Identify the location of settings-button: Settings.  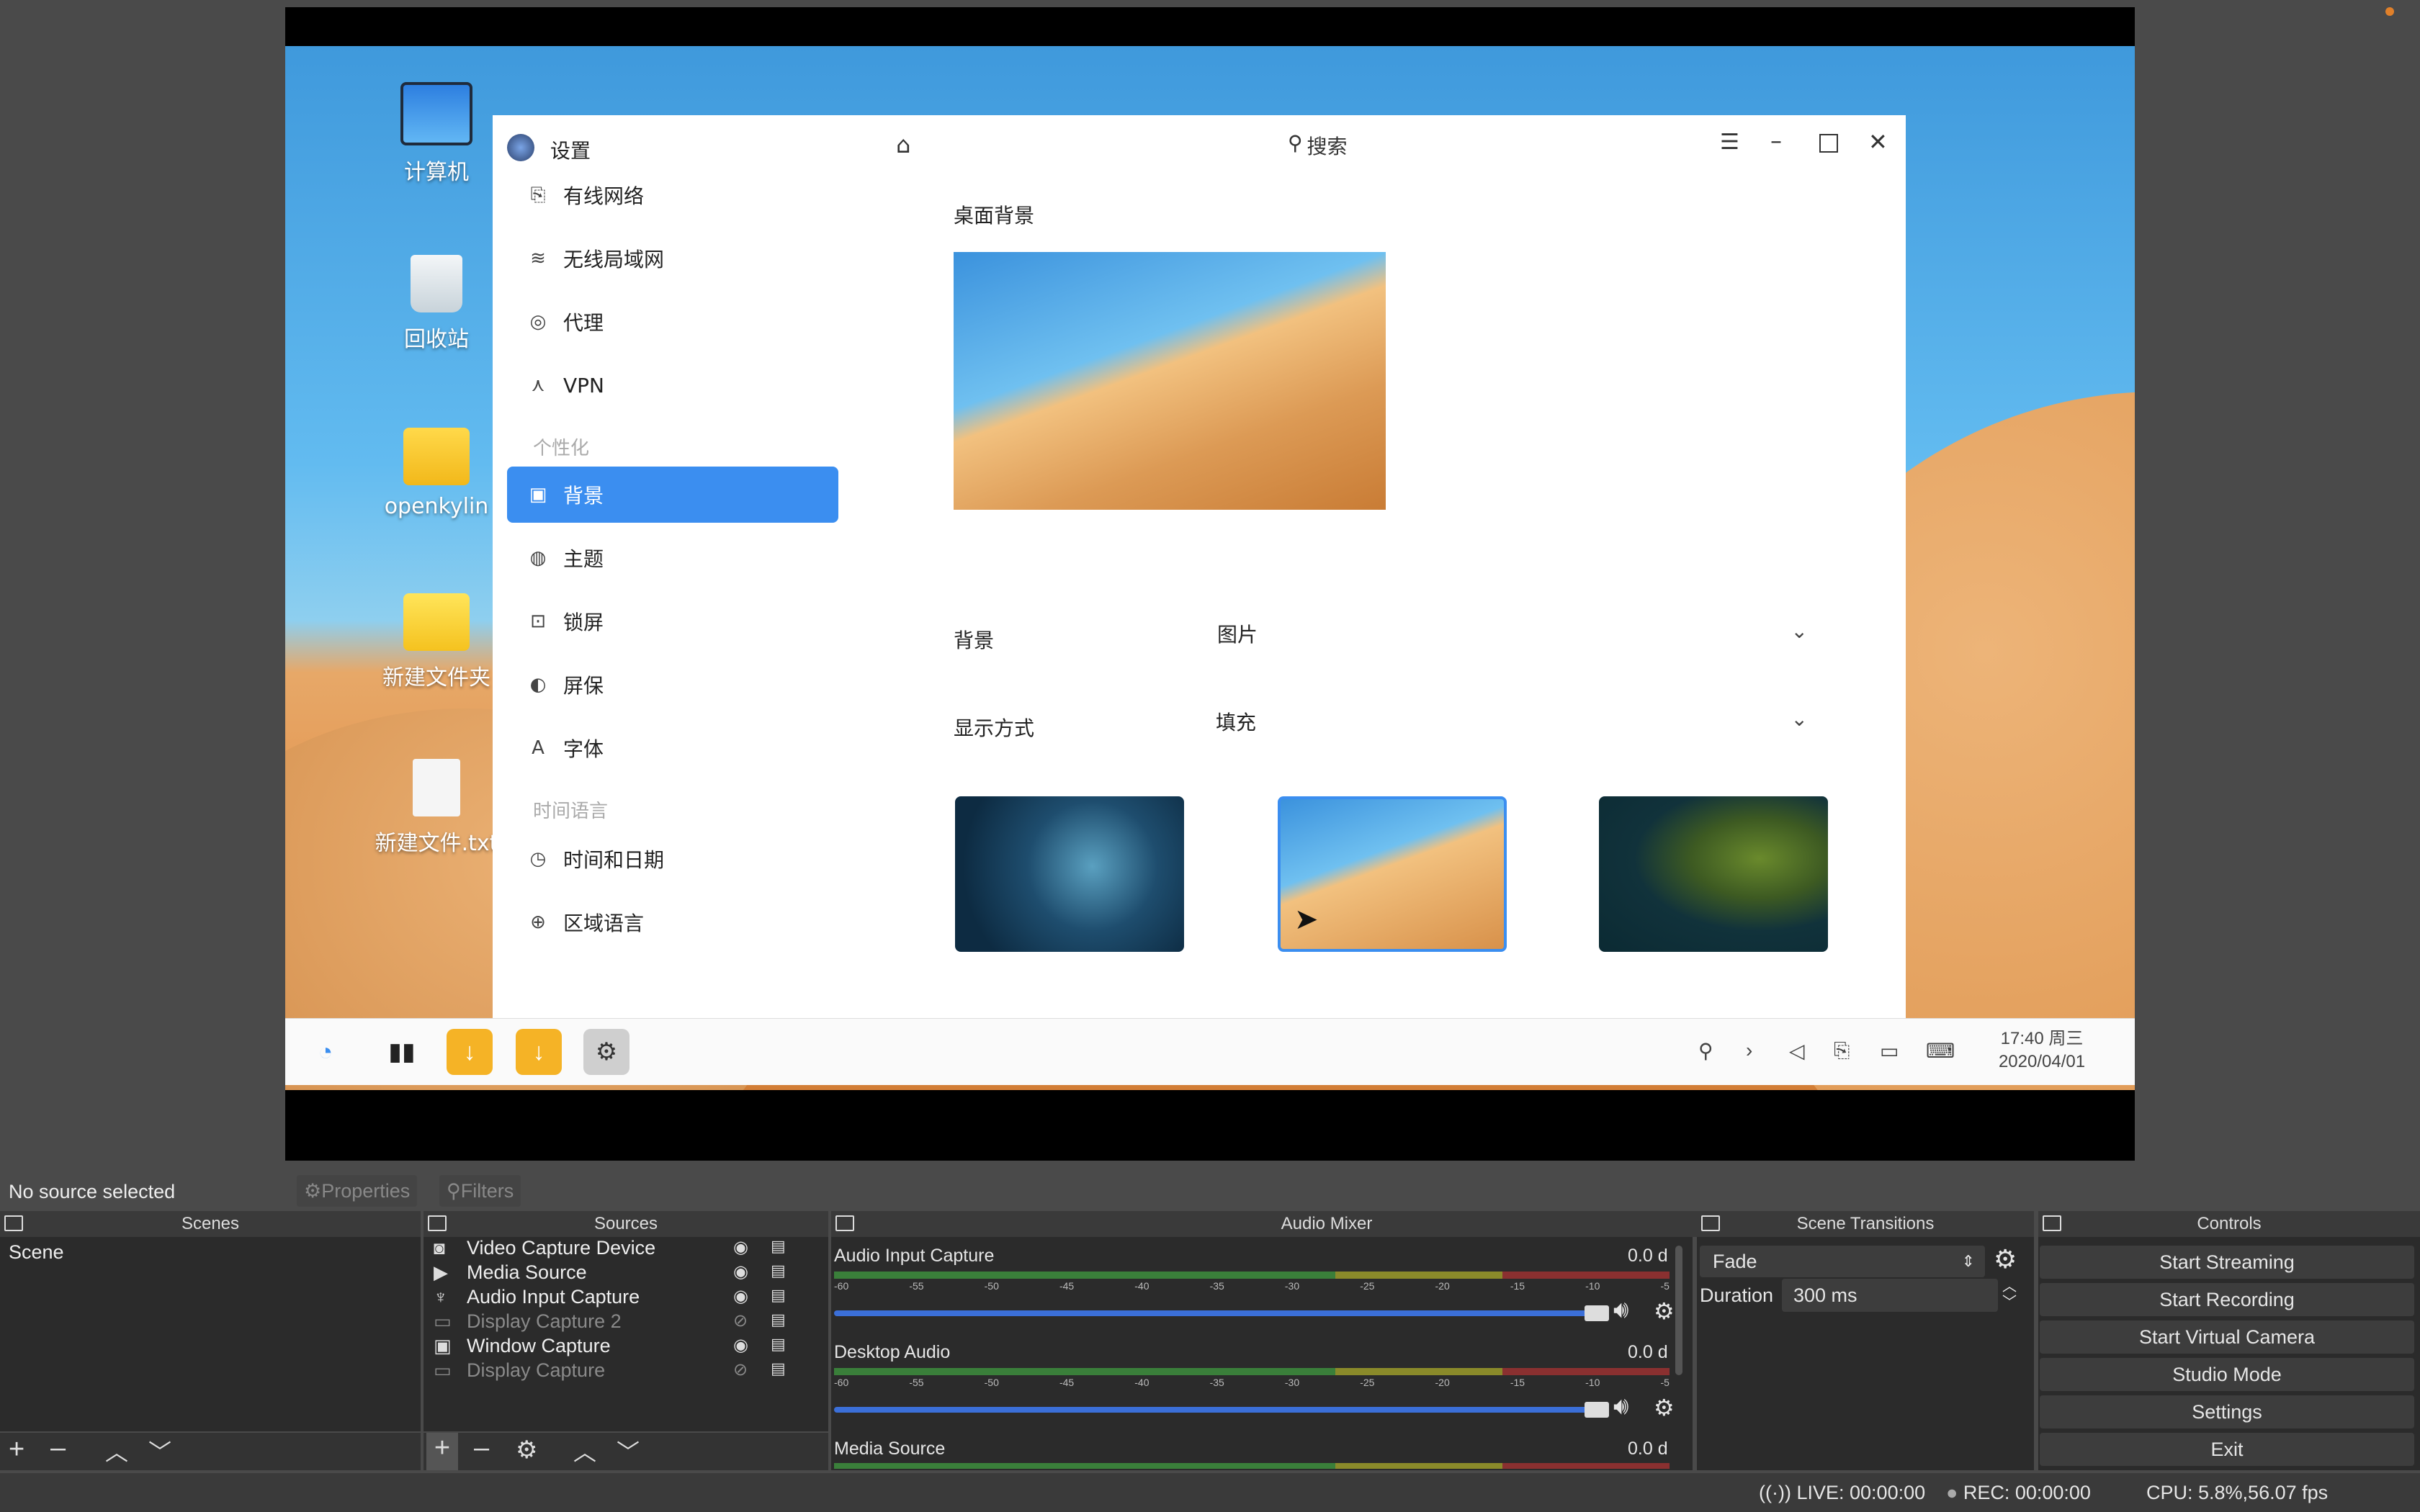
(2227, 1411).